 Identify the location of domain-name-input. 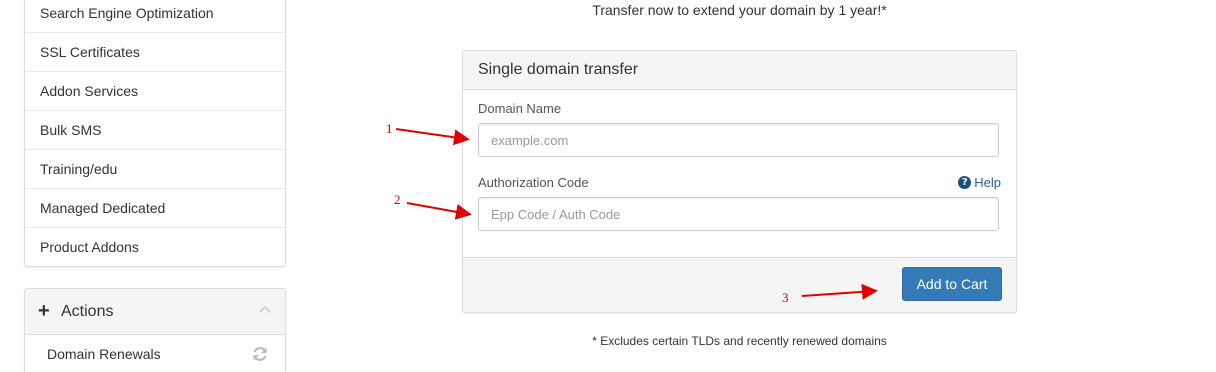
(738, 140).